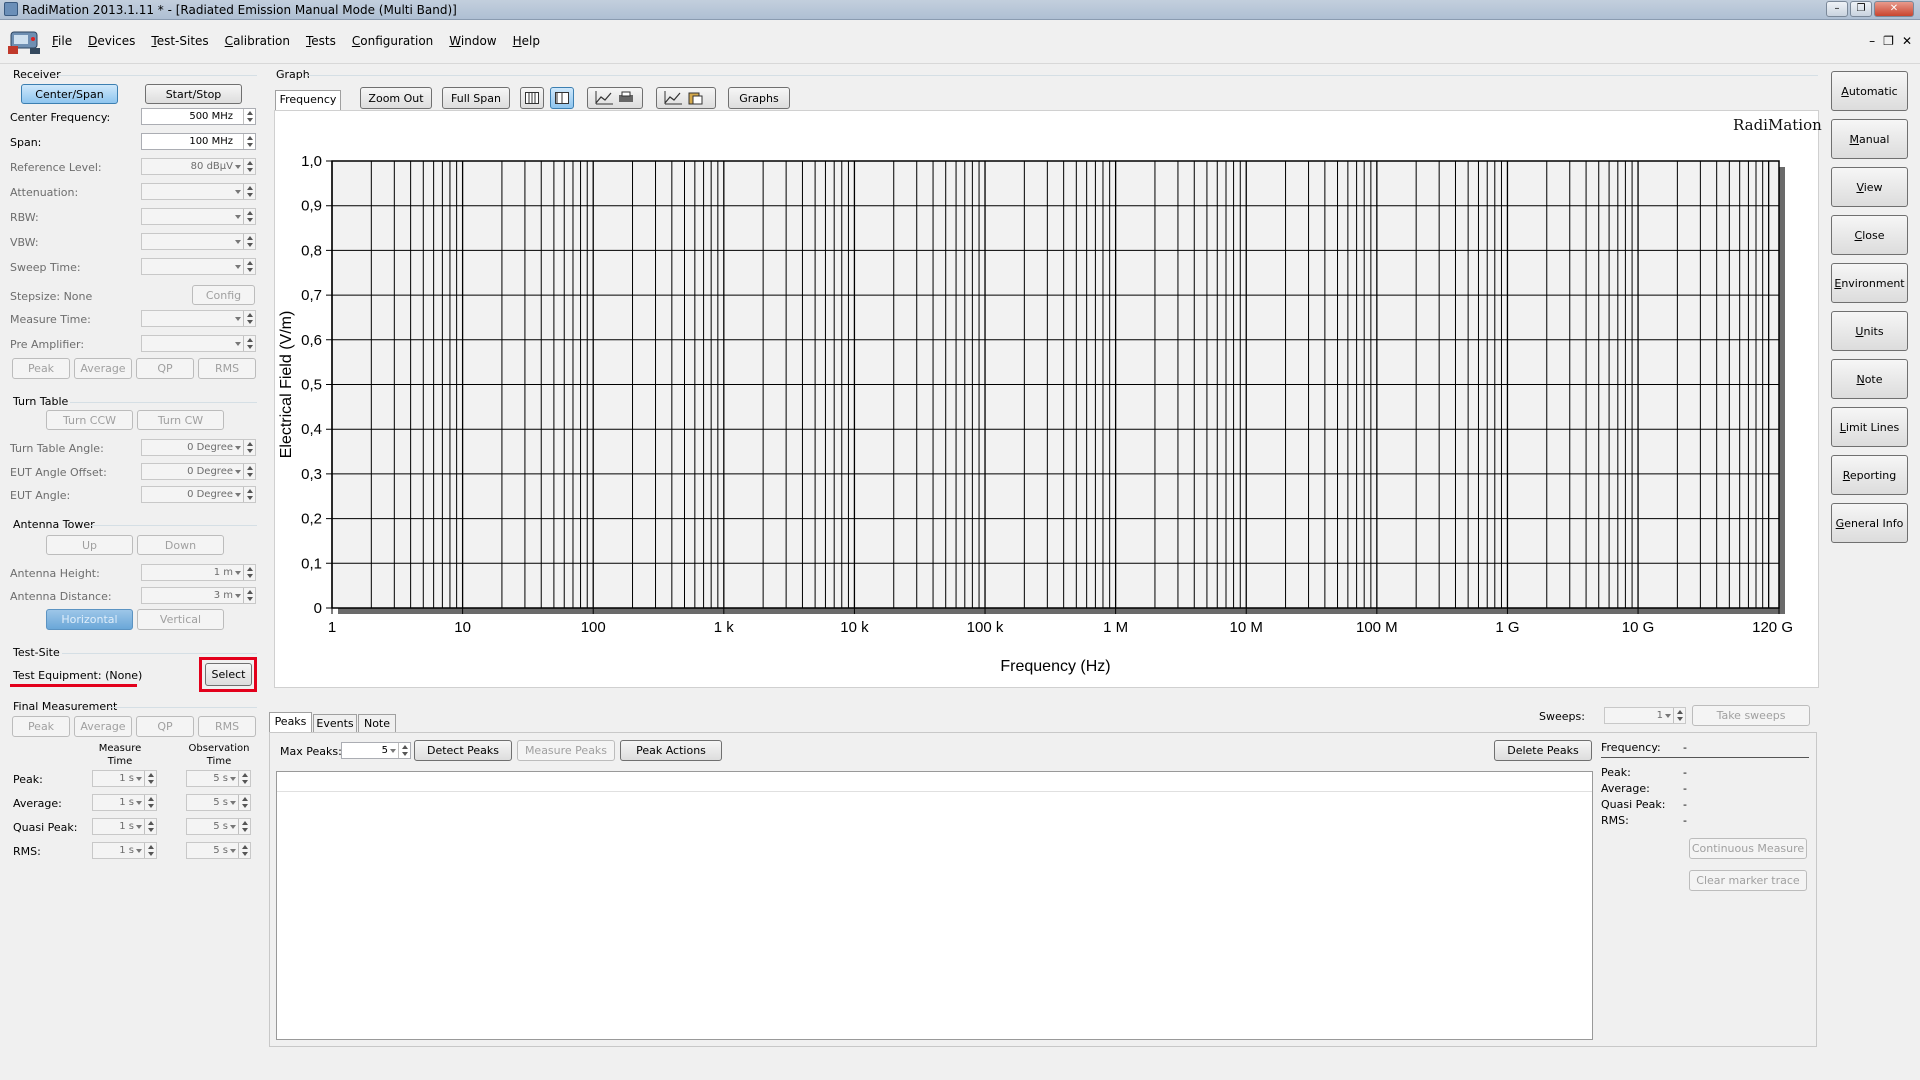  I want to click on eut-angle-field: 0 Degree, so click(198, 494).